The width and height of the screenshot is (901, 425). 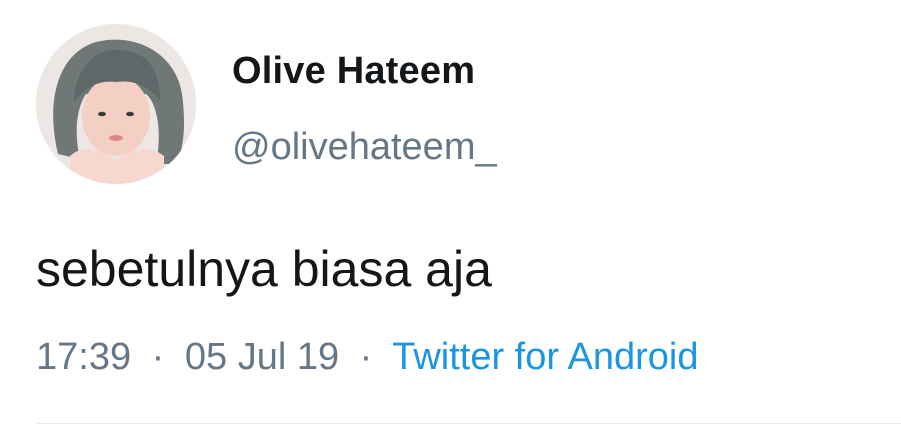 I want to click on tweet-date: 05 Jul 19, so click(x=262, y=357).